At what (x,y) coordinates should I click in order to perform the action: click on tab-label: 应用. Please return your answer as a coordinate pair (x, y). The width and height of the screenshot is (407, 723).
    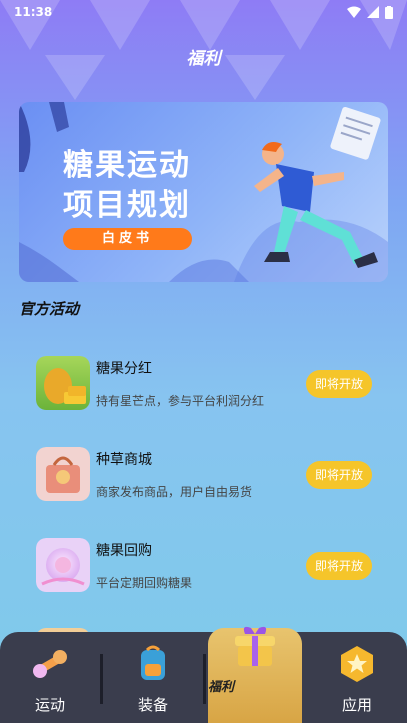
    Looking at the image, I should click on (356, 705).